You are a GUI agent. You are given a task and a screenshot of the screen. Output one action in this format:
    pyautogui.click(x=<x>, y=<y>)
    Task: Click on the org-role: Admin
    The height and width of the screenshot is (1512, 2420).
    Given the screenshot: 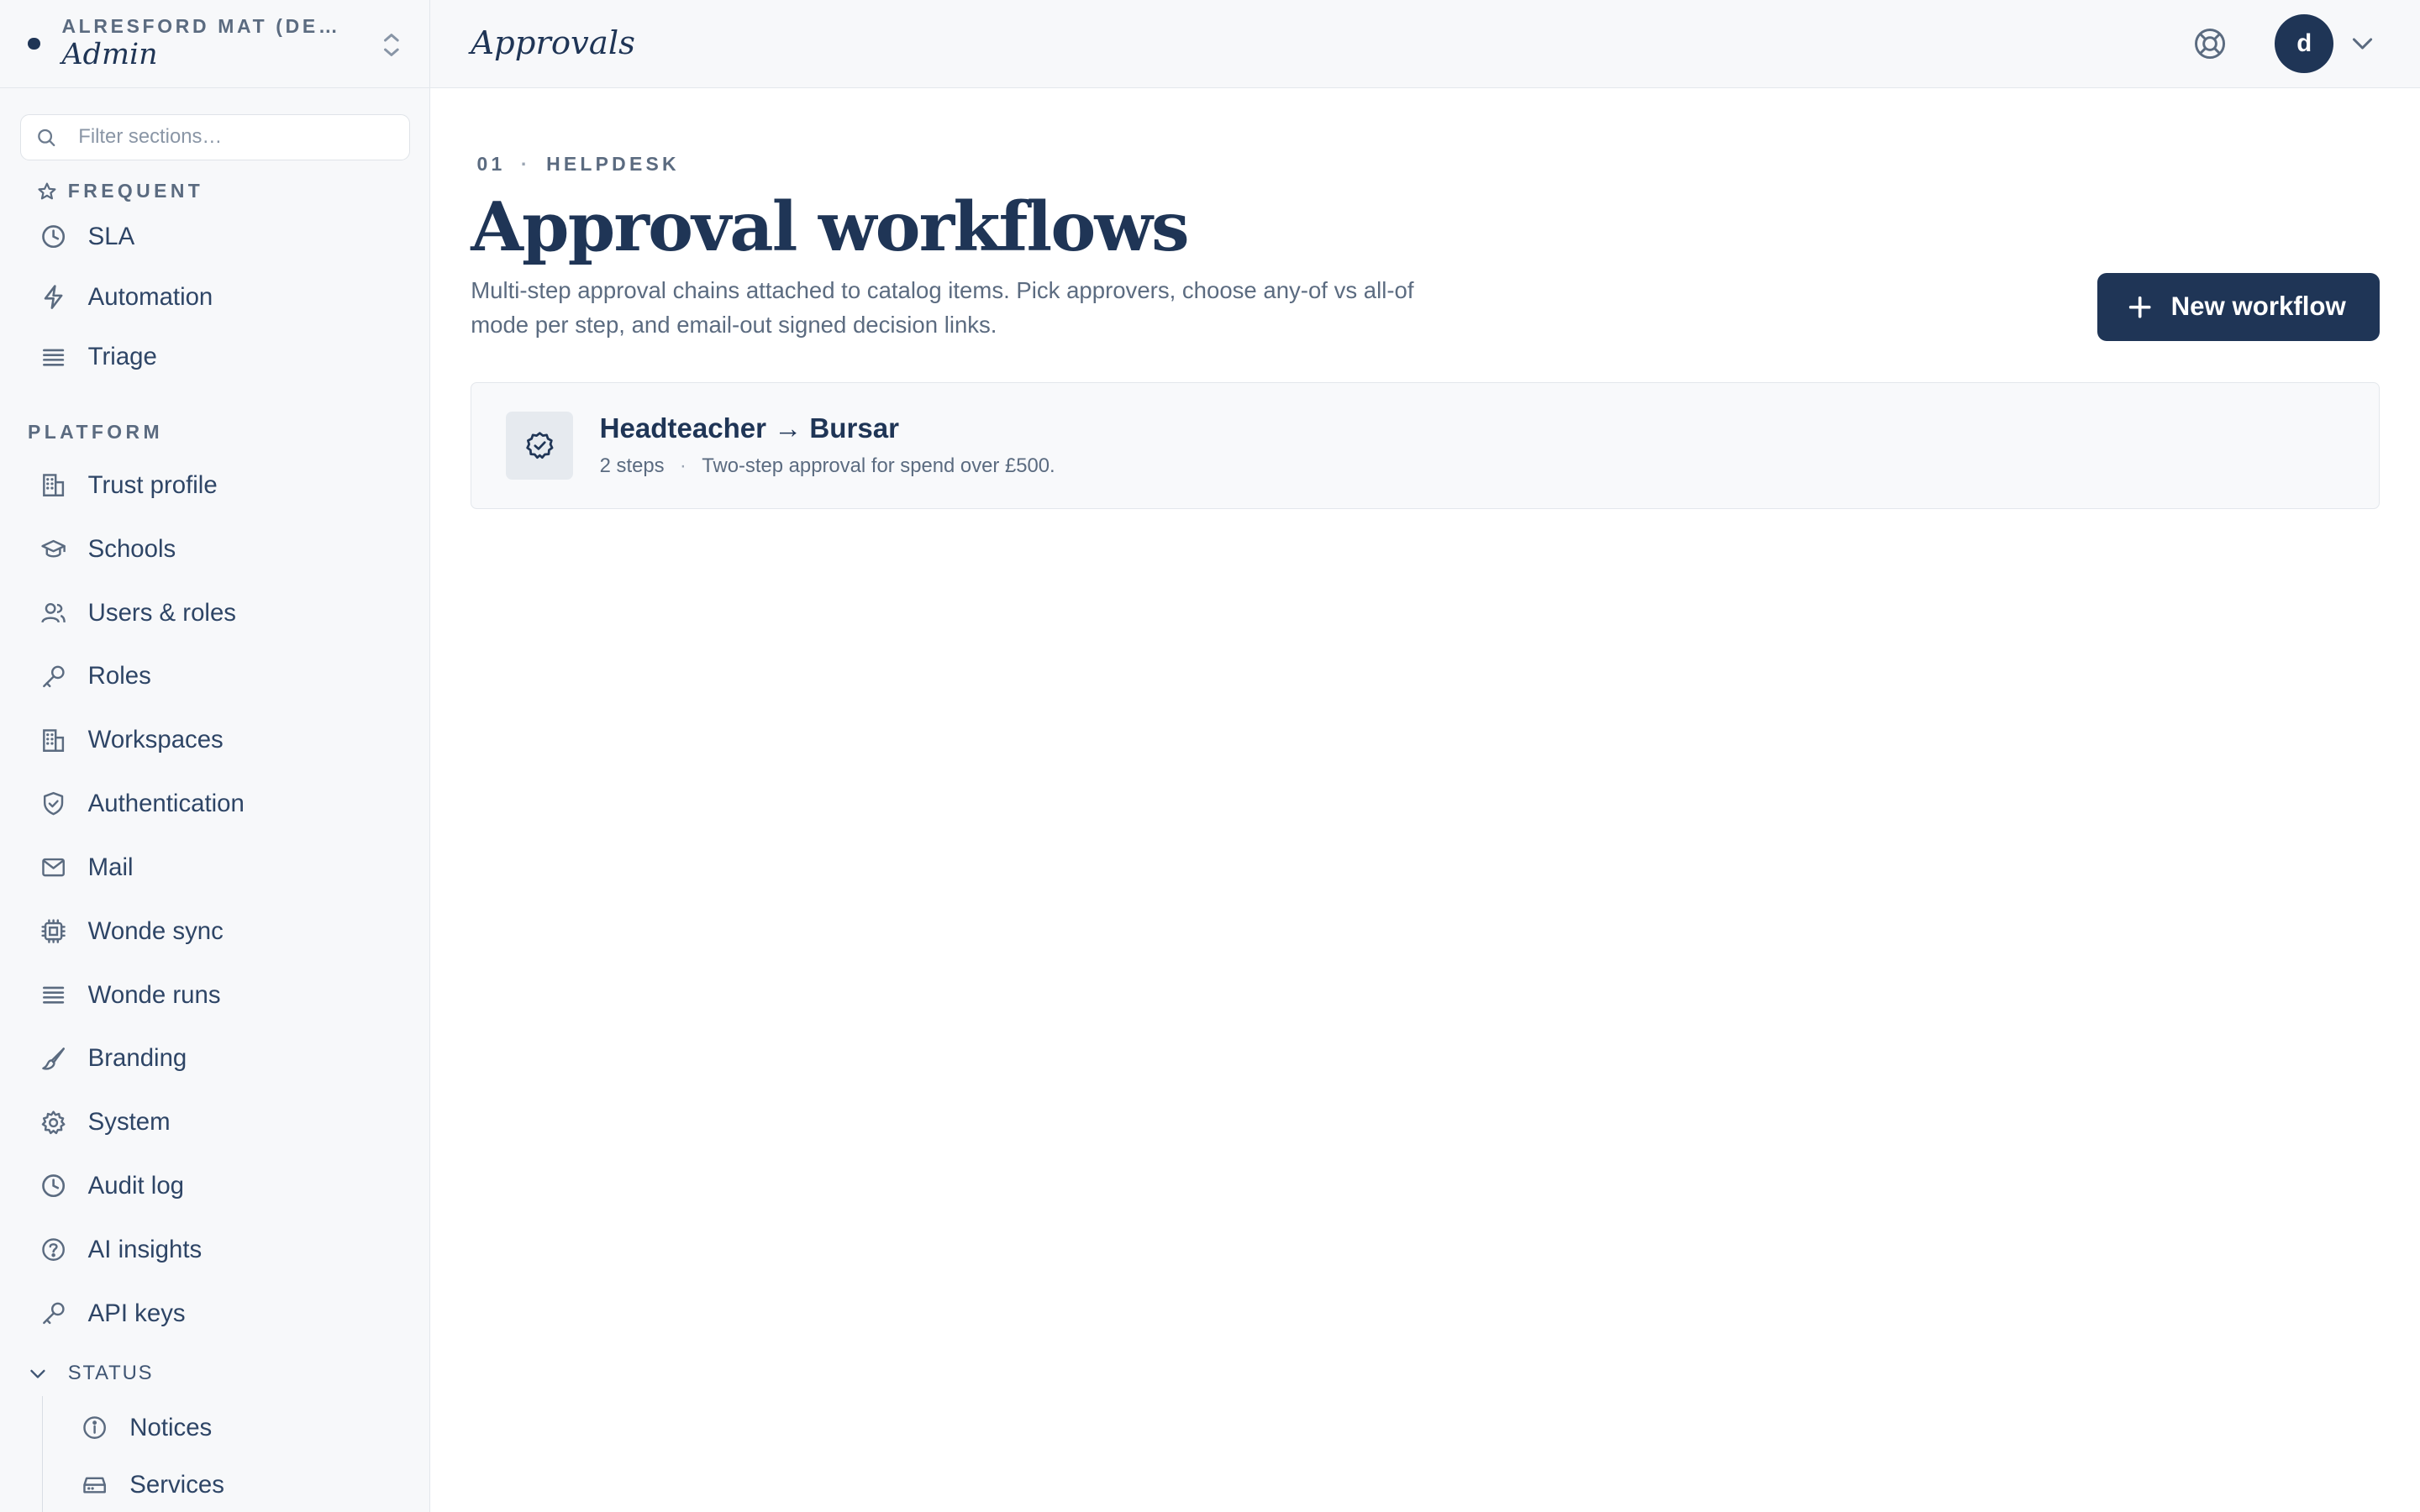 What is the action you would take?
    pyautogui.click(x=109, y=54)
    